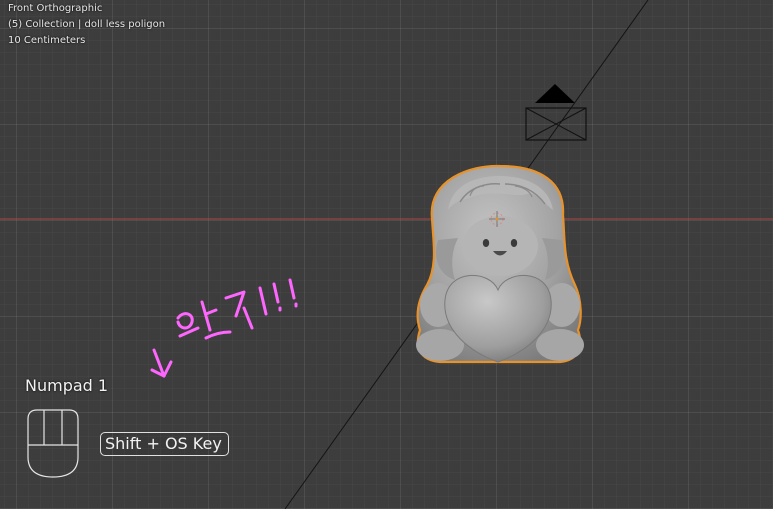 Image resolution: width=773 pixels, height=509 pixels. I want to click on mouse-icon, so click(53, 443).